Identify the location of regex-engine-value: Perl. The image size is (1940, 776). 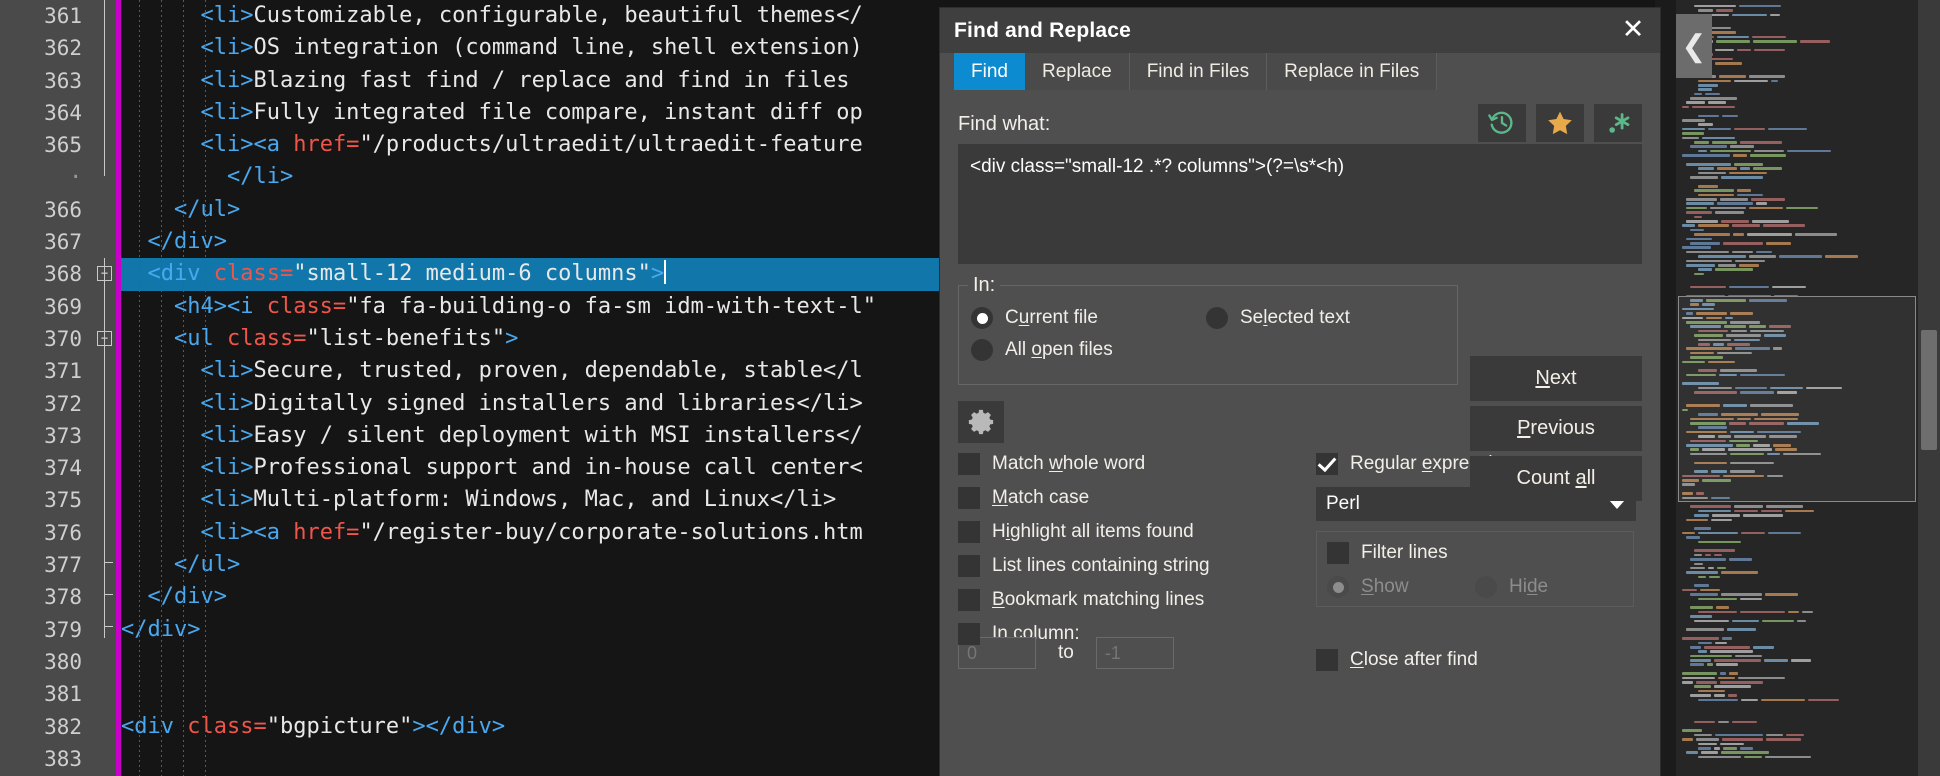
(1343, 503).